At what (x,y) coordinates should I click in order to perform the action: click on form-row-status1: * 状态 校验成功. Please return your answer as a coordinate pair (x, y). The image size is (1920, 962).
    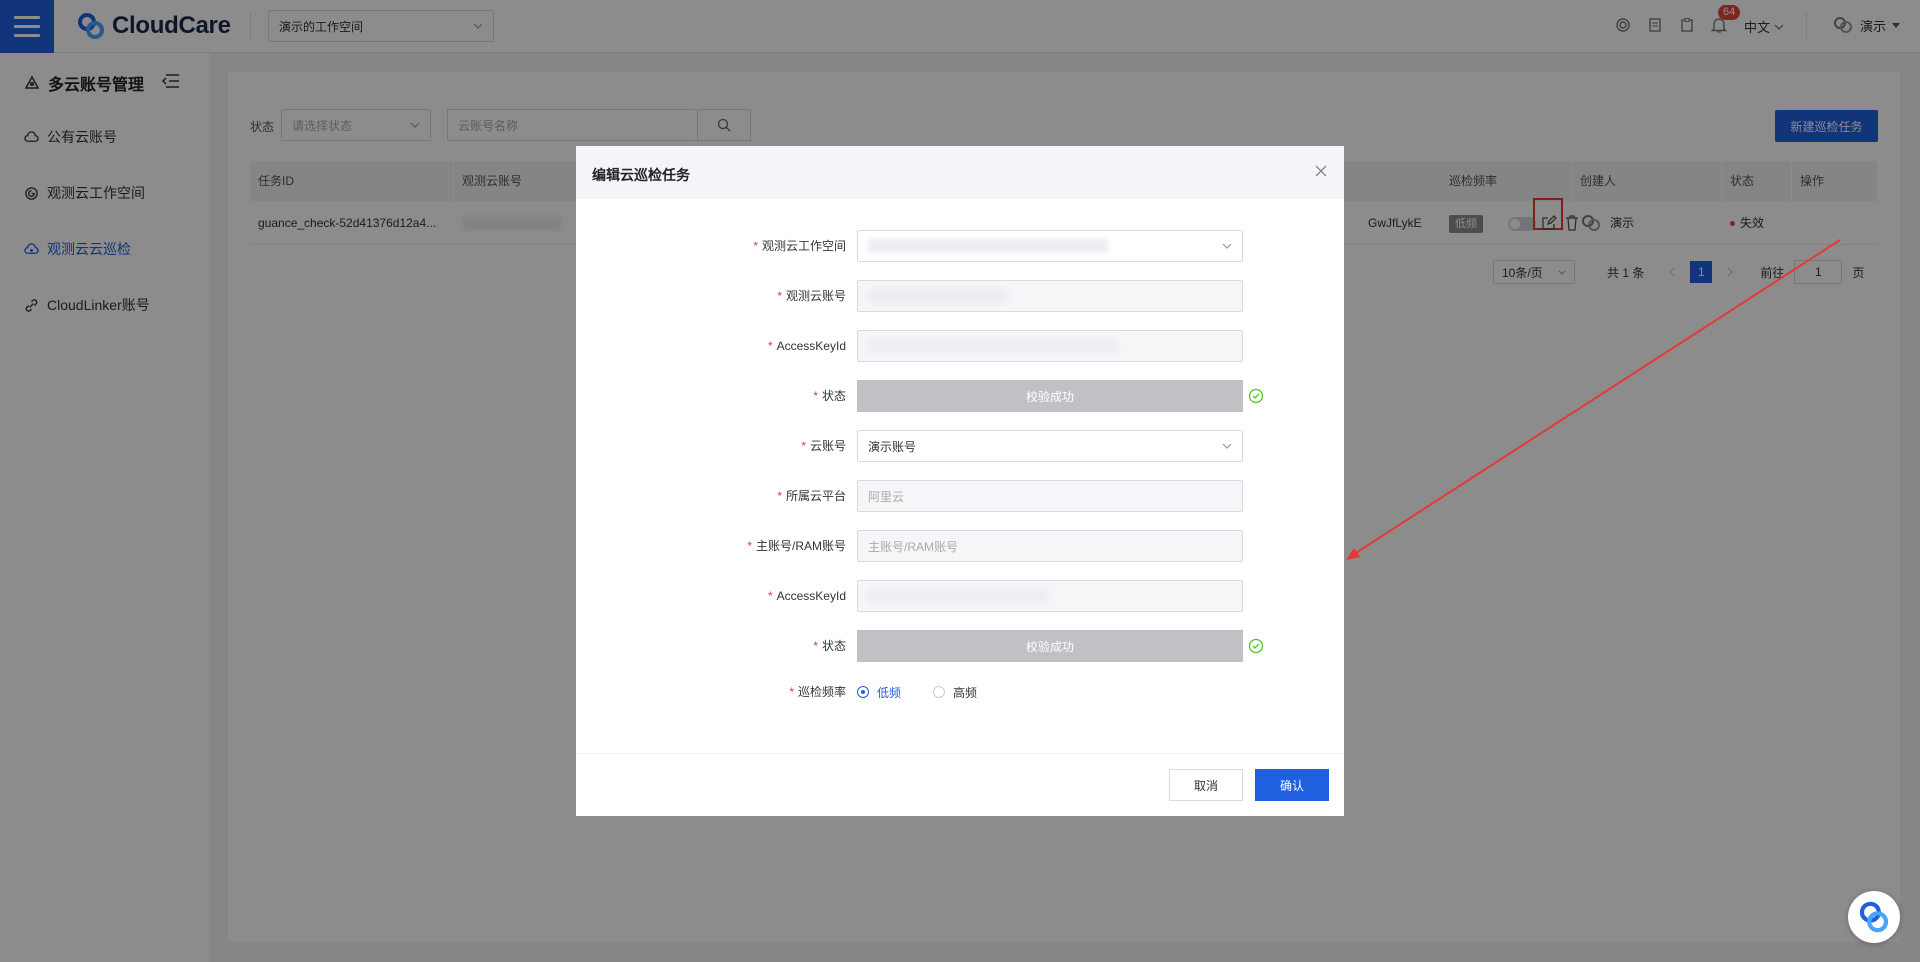
    Looking at the image, I should click on (960, 396).